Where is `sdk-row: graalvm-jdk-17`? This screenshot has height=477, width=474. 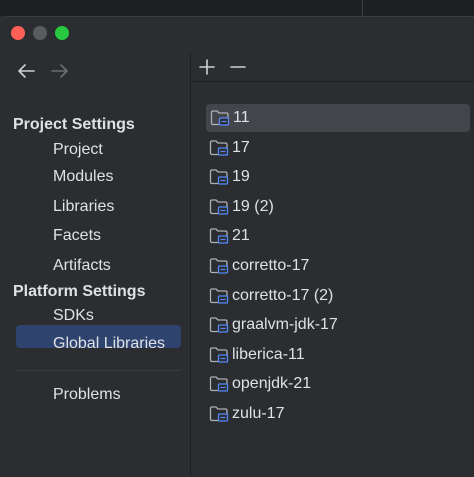
sdk-row: graalvm-jdk-17 is located at coordinates (338, 325).